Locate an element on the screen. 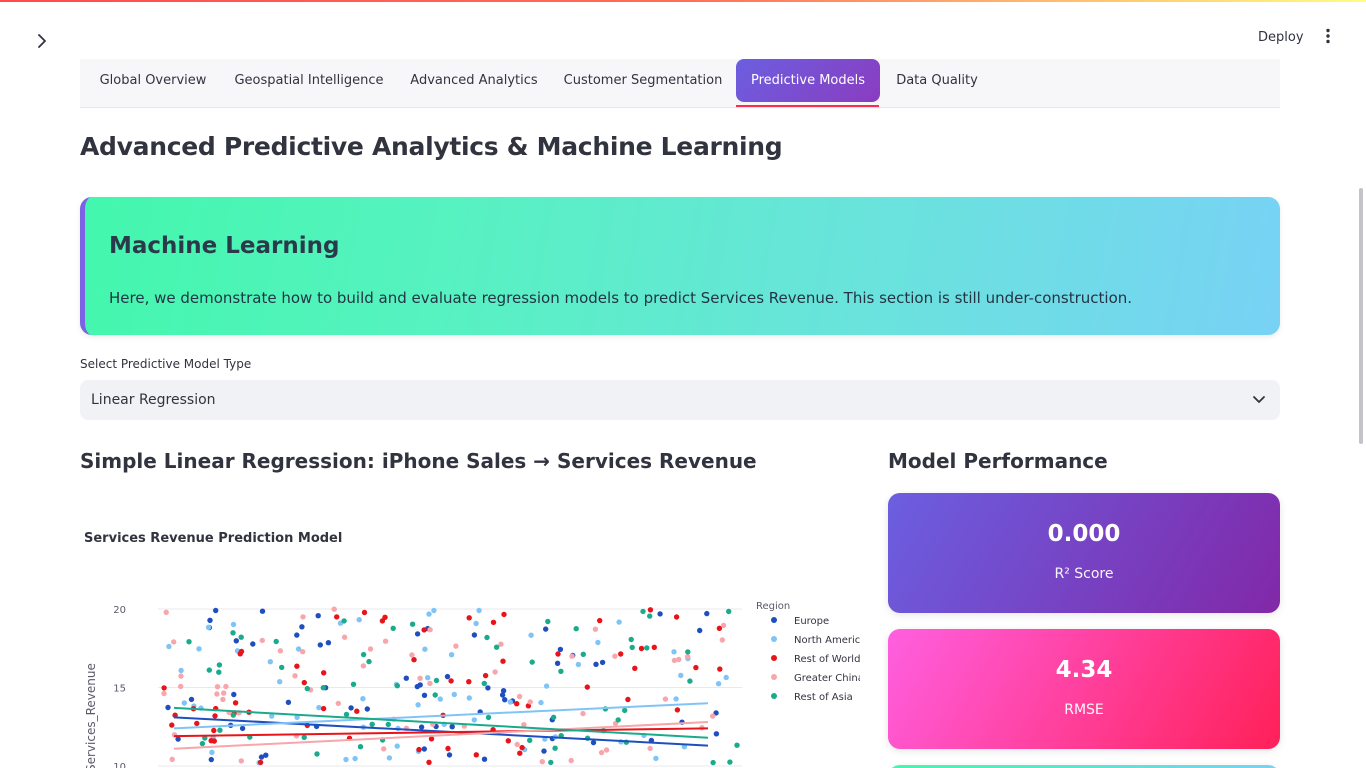 The height and width of the screenshot is (768, 1366). trend-line is located at coordinates (441, 722).